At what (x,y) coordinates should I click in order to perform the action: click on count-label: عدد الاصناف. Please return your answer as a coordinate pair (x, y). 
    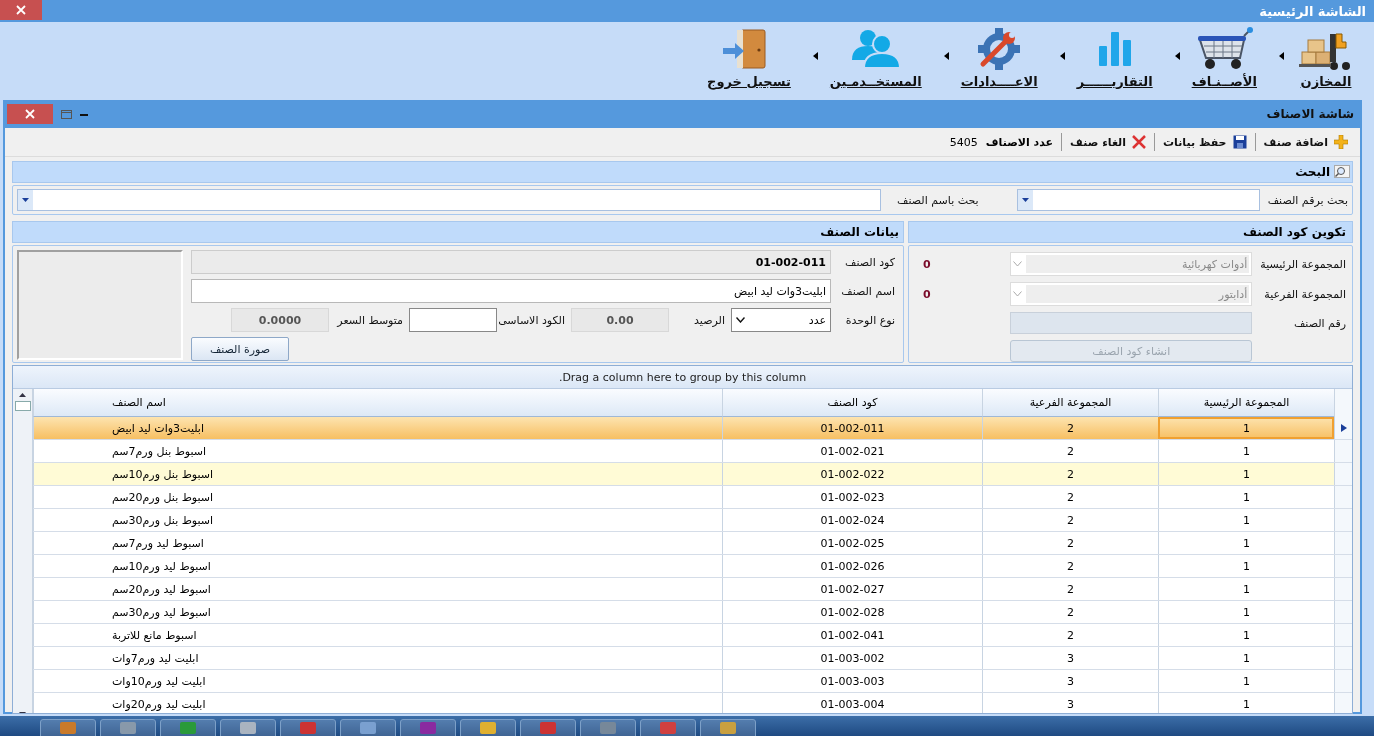
    Looking at the image, I should click on (1019, 142).